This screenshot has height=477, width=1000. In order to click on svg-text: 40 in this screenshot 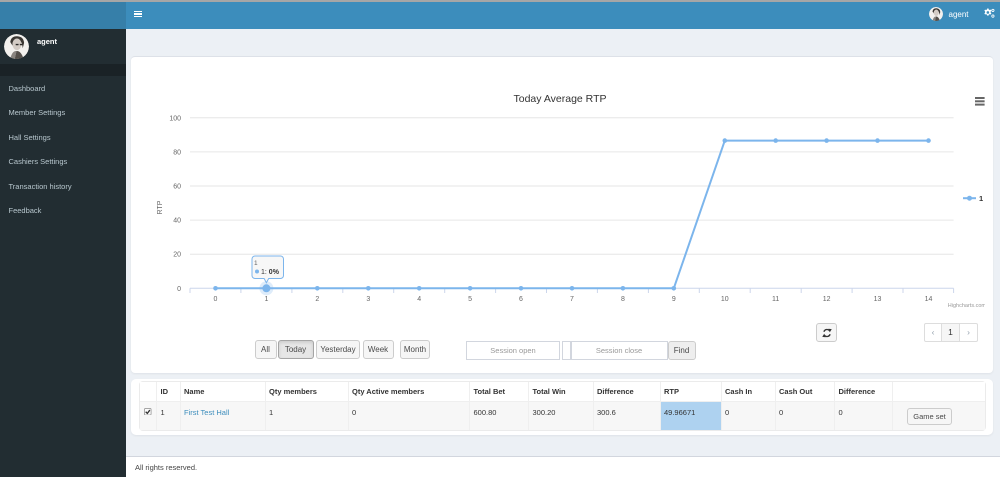, I will do `click(177, 221)`.